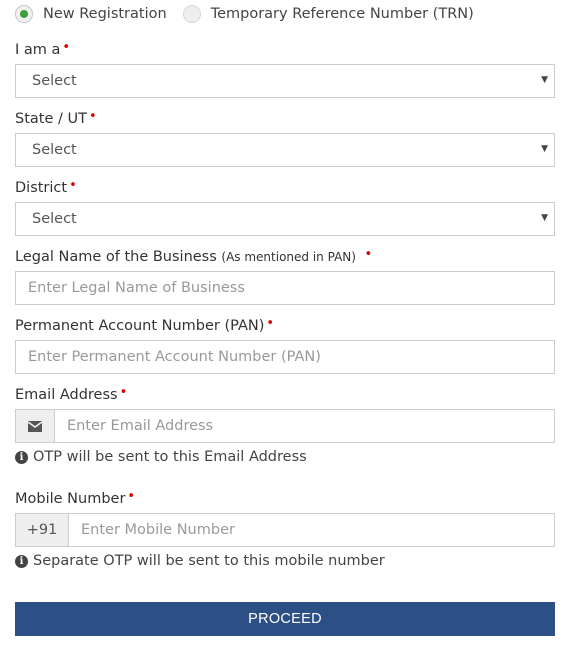  What do you see at coordinates (105, 14) in the screenshot?
I see `radio-label: New Registration` at bounding box center [105, 14].